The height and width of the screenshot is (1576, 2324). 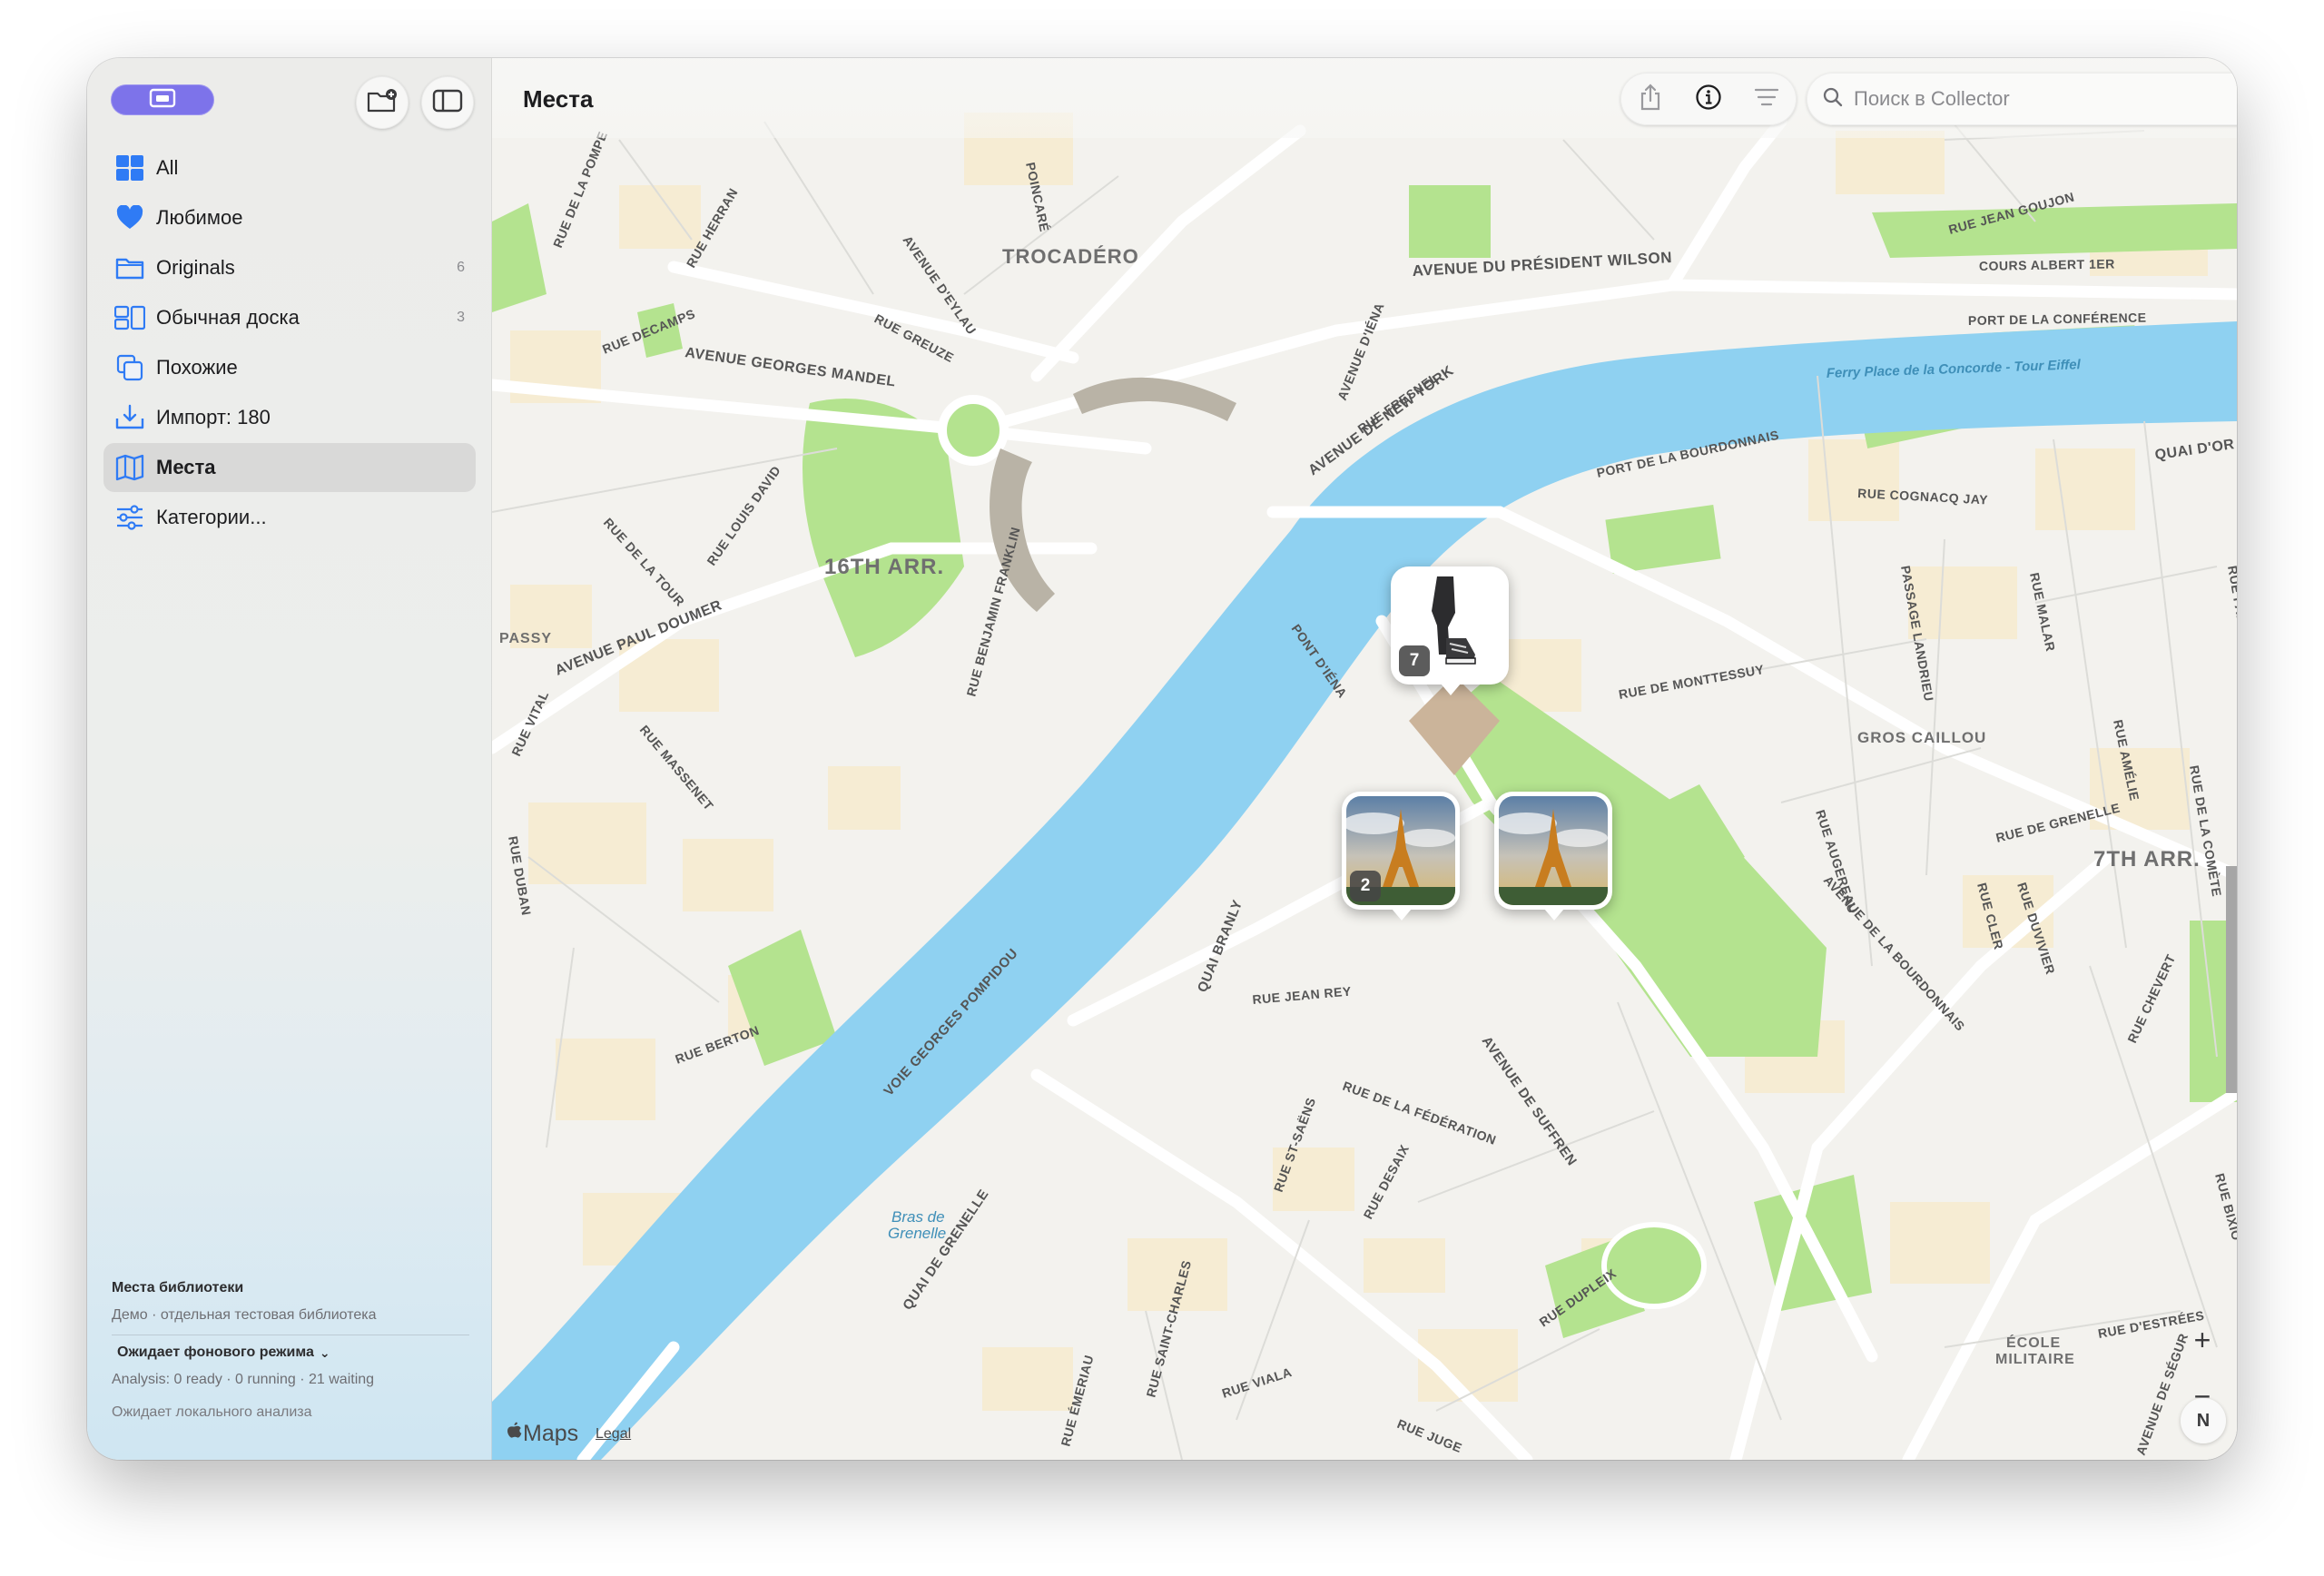 I want to click on board-icon, so click(x=129, y=317).